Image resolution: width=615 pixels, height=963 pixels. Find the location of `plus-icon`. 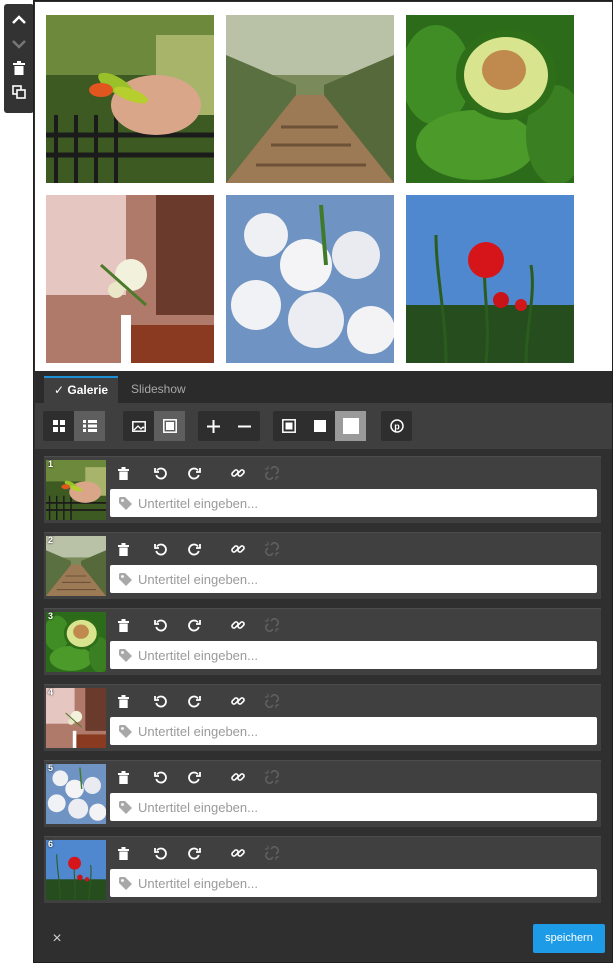

plus-icon is located at coordinates (213, 426).